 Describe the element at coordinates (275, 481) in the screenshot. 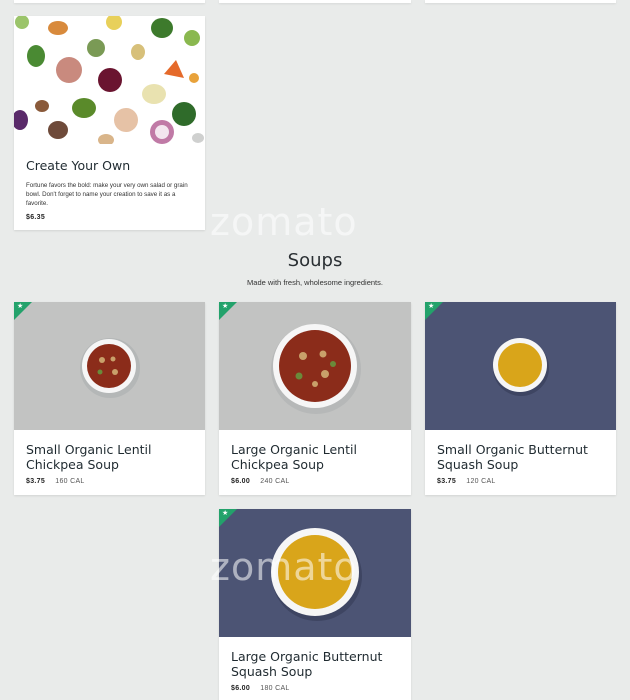

I see `calories: 240 CAL` at that location.